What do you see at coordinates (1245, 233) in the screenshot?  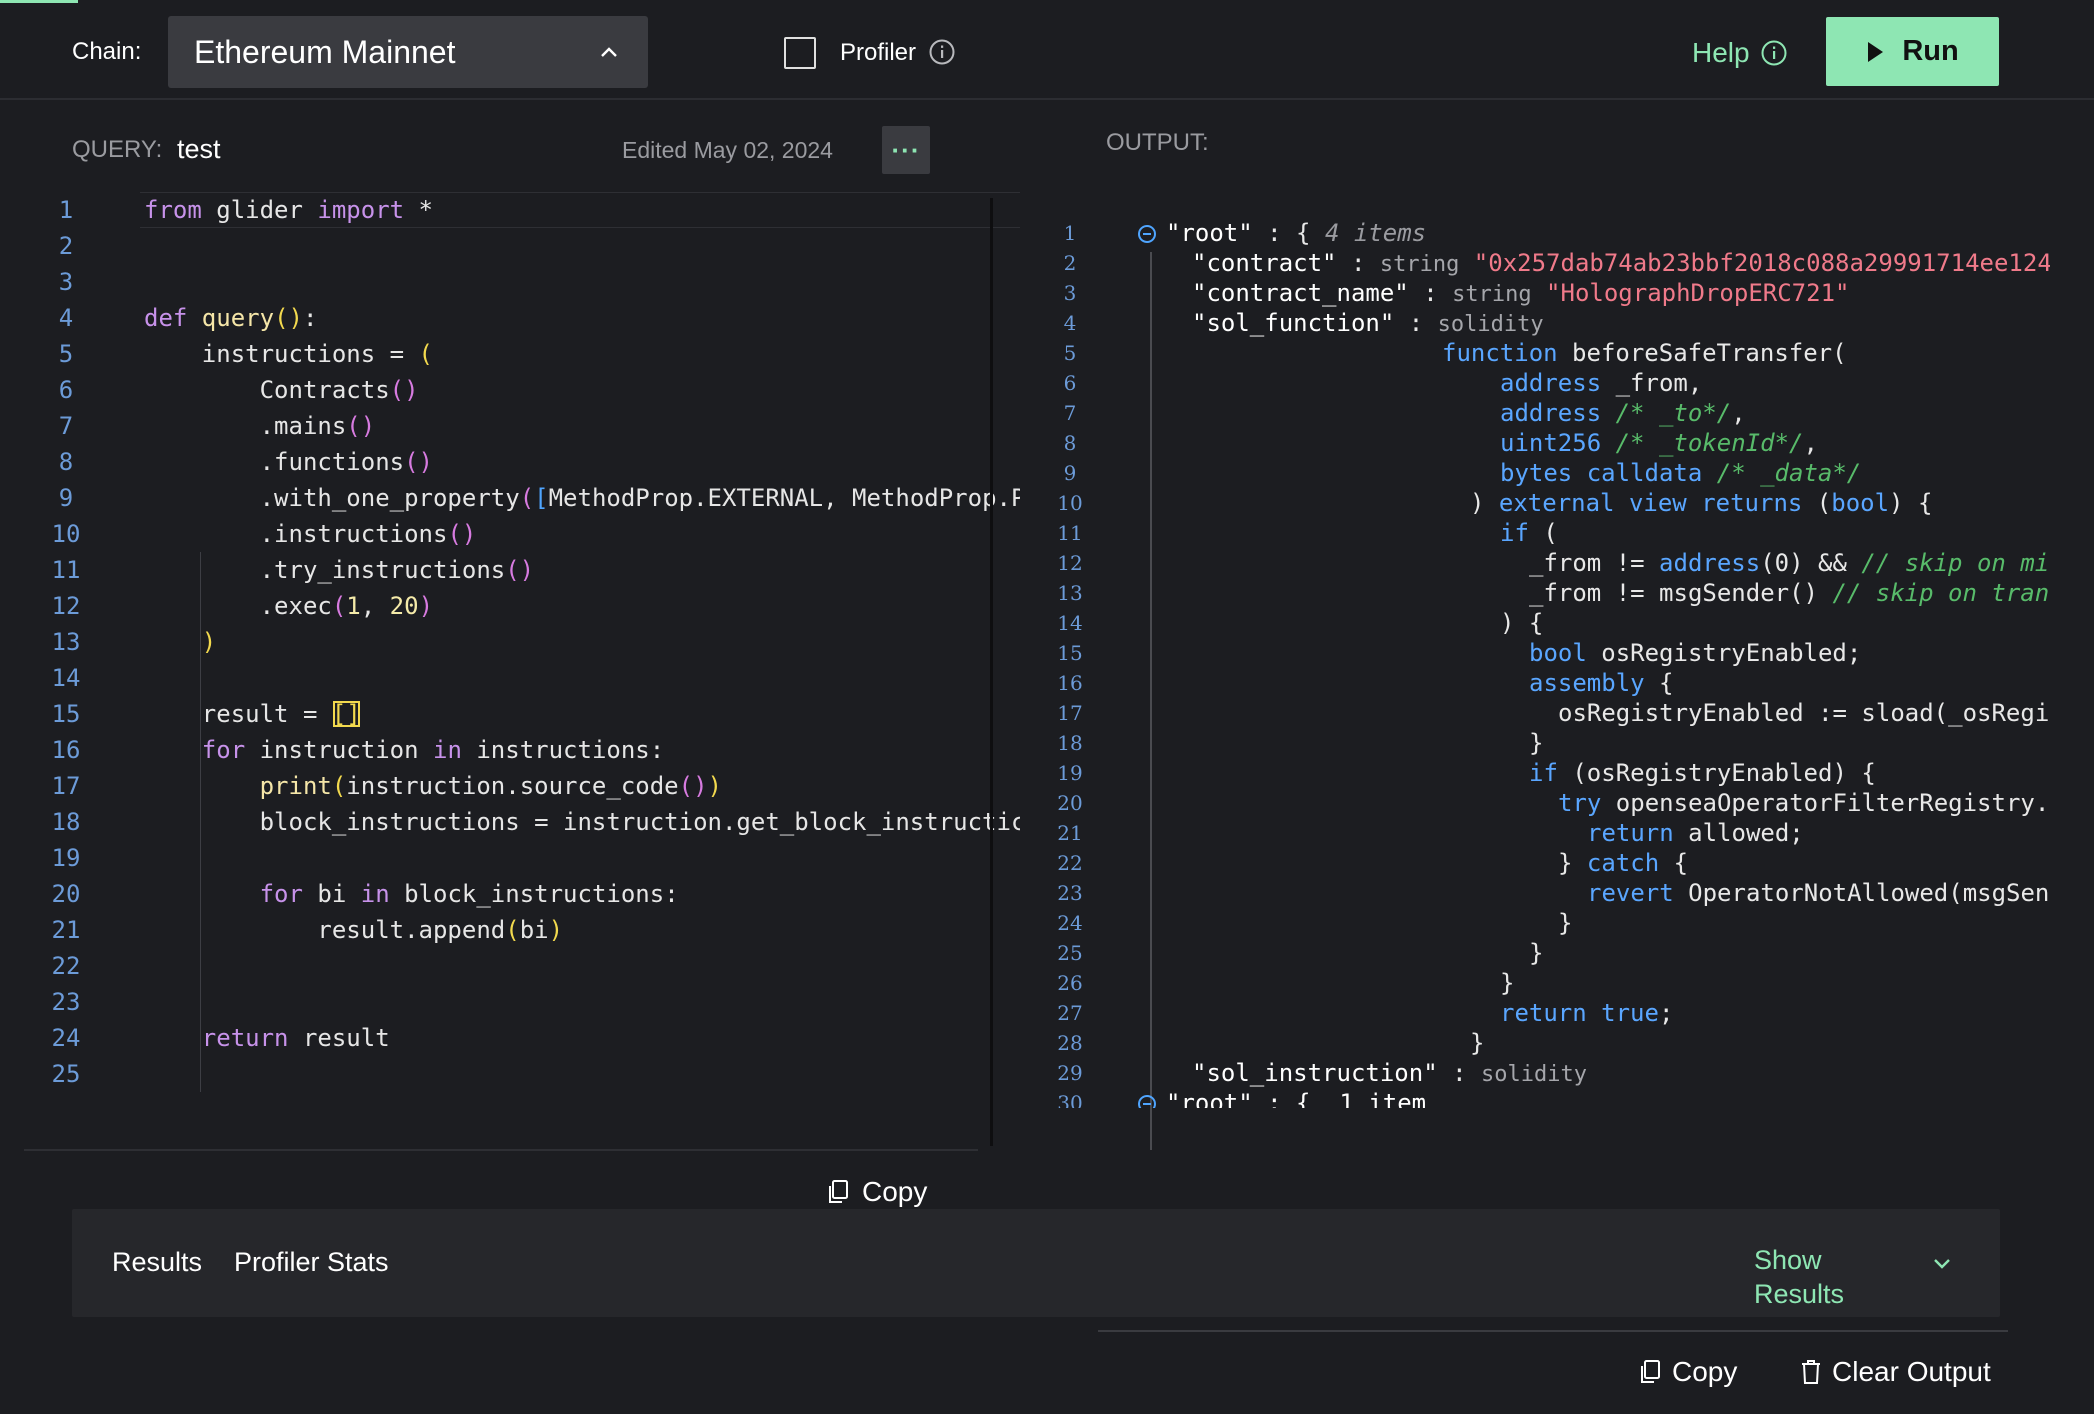 I see `output-line: 1 "root" : { 4 items` at bounding box center [1245, 233].